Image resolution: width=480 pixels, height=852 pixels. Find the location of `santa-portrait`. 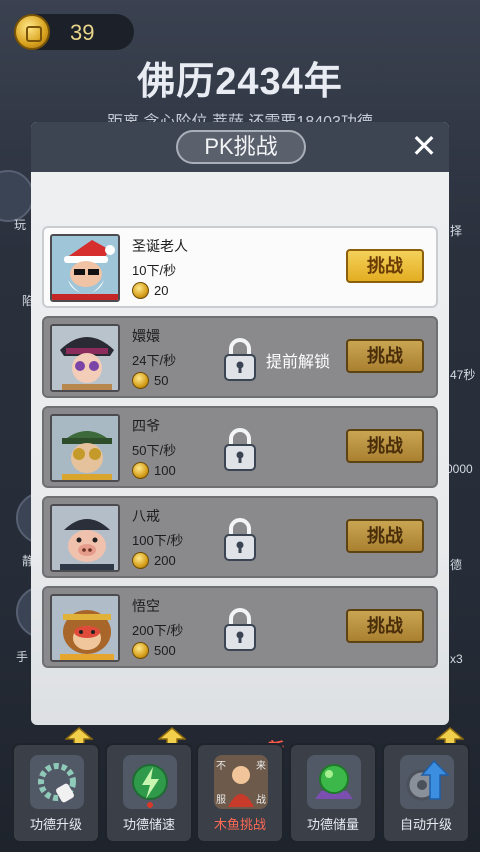

santa-portrait is located at coordinates (85, 268).